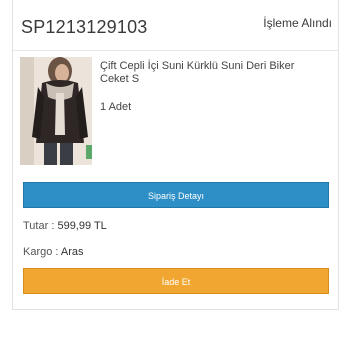 Image resolution: width=350 pixels, height=350 pixels. What do you see at coordinates (176, 281) in the screenshot?
I see `return-button: İade Et` at bounding box center [176, 281].